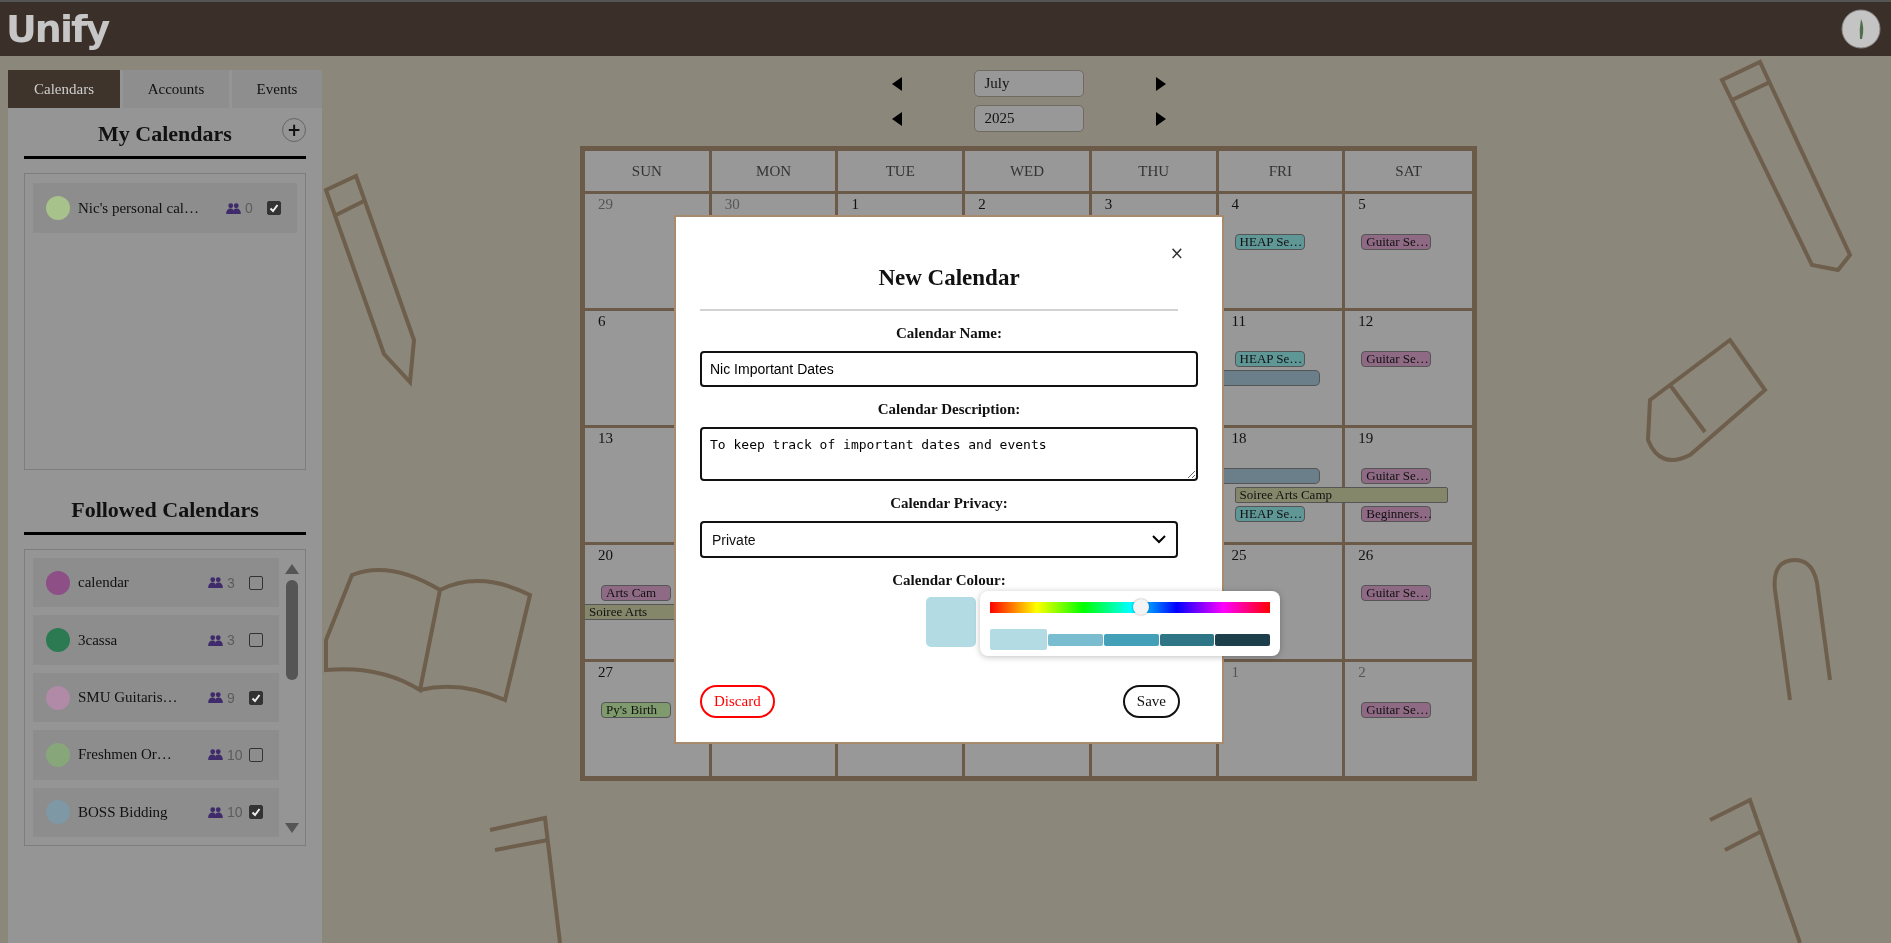 The image size is (1891, 943). Describe the element at coordinates (605, 438) in the screenshot. I see `day-number: 13` at that location.